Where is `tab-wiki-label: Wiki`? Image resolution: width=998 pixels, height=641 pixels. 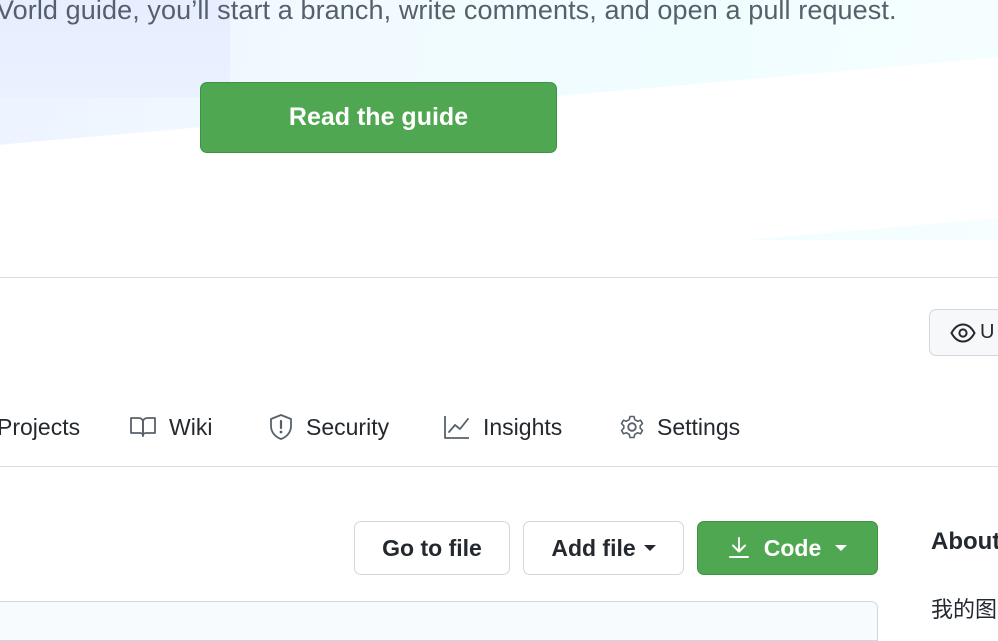
tab-wiki-label: Wiki is located at coordinates (191, 426).